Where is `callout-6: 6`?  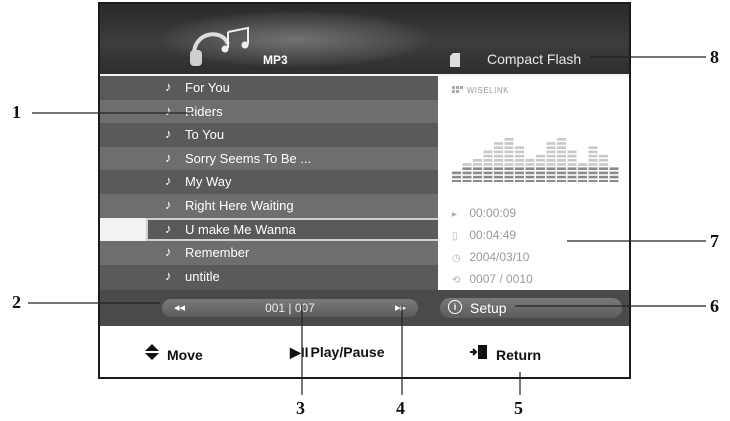 callout-6: 6 is located at coordinates (714, 306).